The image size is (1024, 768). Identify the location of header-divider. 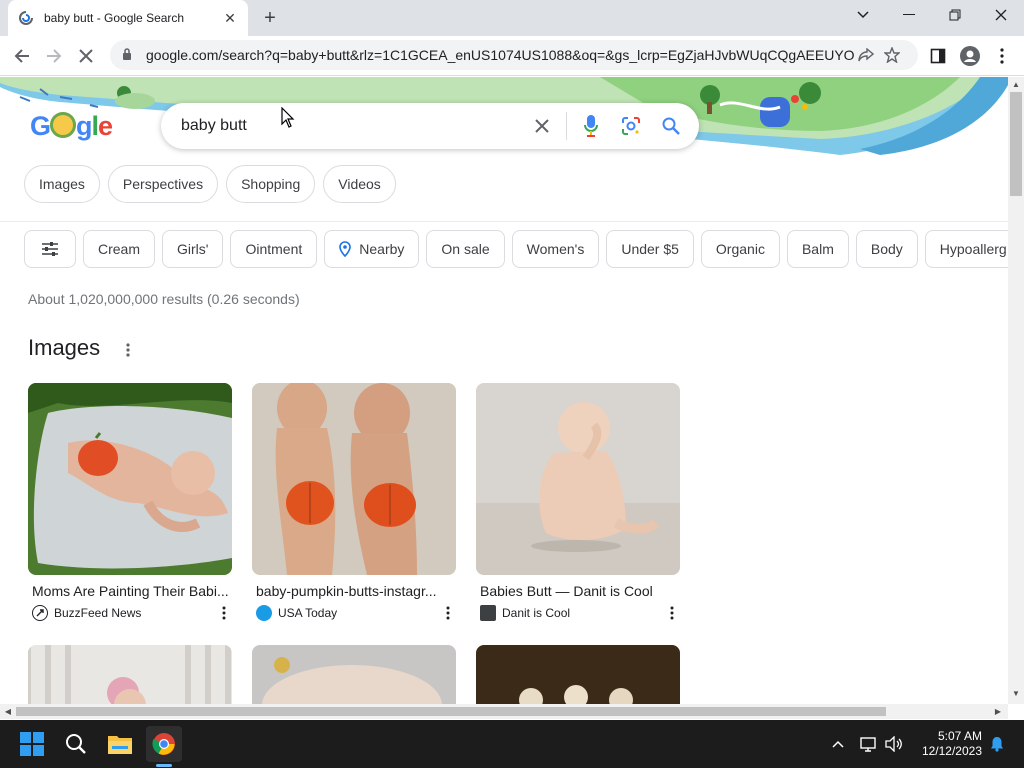
(504, 221).